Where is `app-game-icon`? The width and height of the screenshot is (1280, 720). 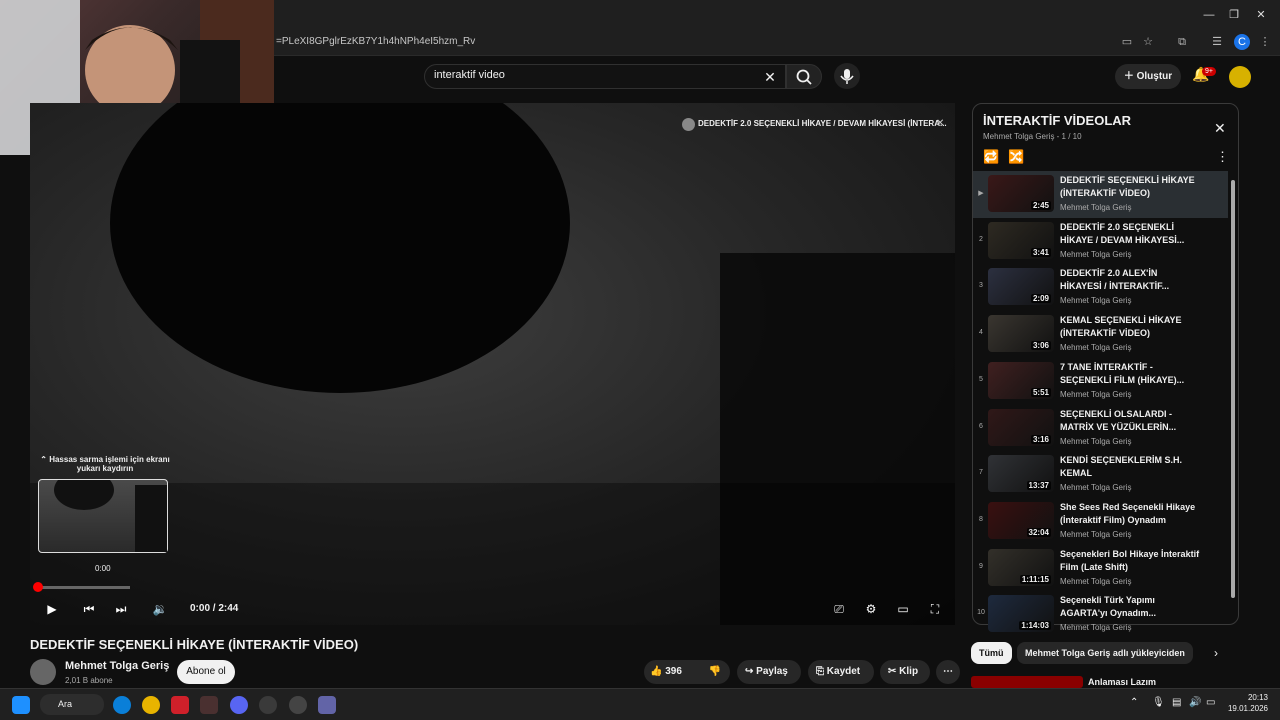 app-game-icon is located at coordinates (209, 705).